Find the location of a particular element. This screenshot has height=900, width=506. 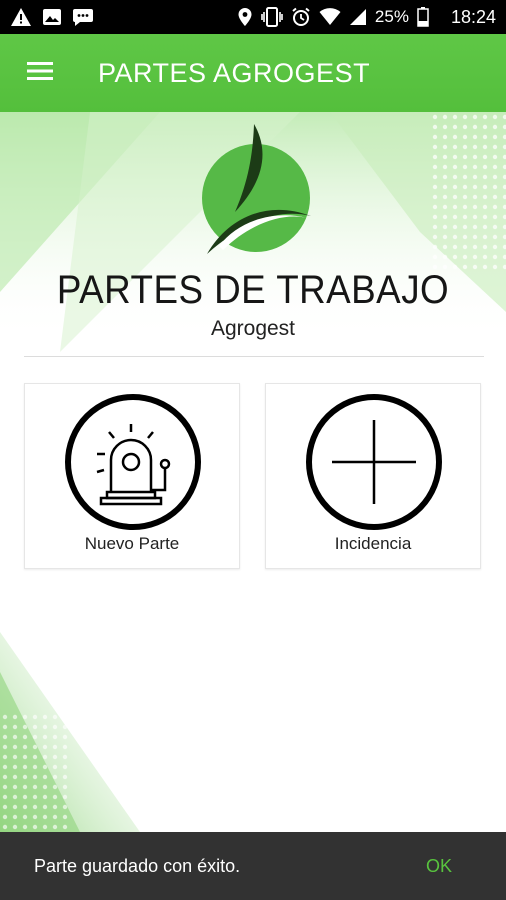

wifi-icon is located at coordinates (330, 17).